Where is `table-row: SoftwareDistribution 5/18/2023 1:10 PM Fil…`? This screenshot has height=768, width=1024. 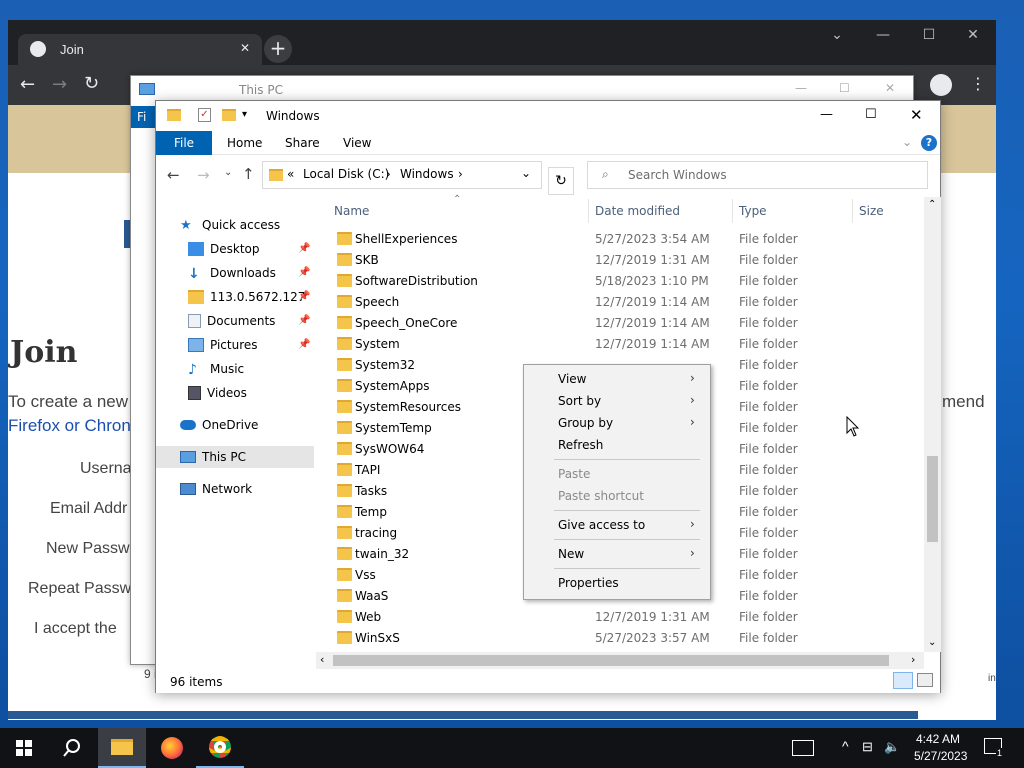
table-row: SoftwareDistribution 5/18/2023 1:10 PM Fil… is located at coordinates (621, 281).